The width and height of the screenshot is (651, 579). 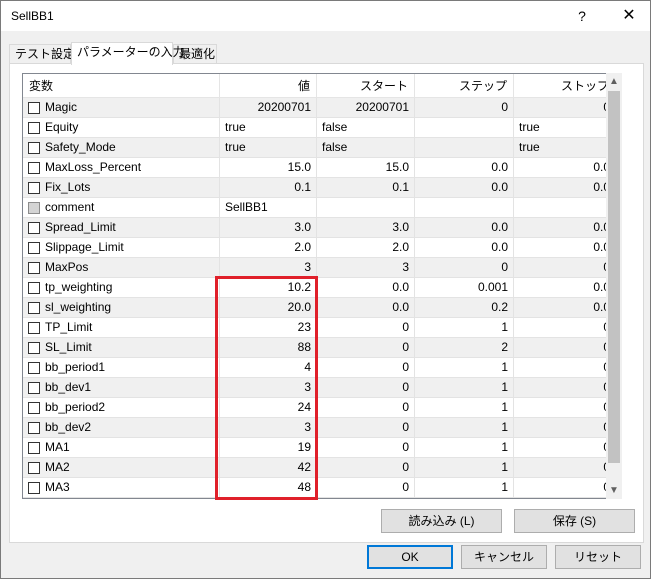 I want to click on table-row: MaxLoss_Percent 15.0 15.0 0.0 0.0, so click(x=322, y=168).